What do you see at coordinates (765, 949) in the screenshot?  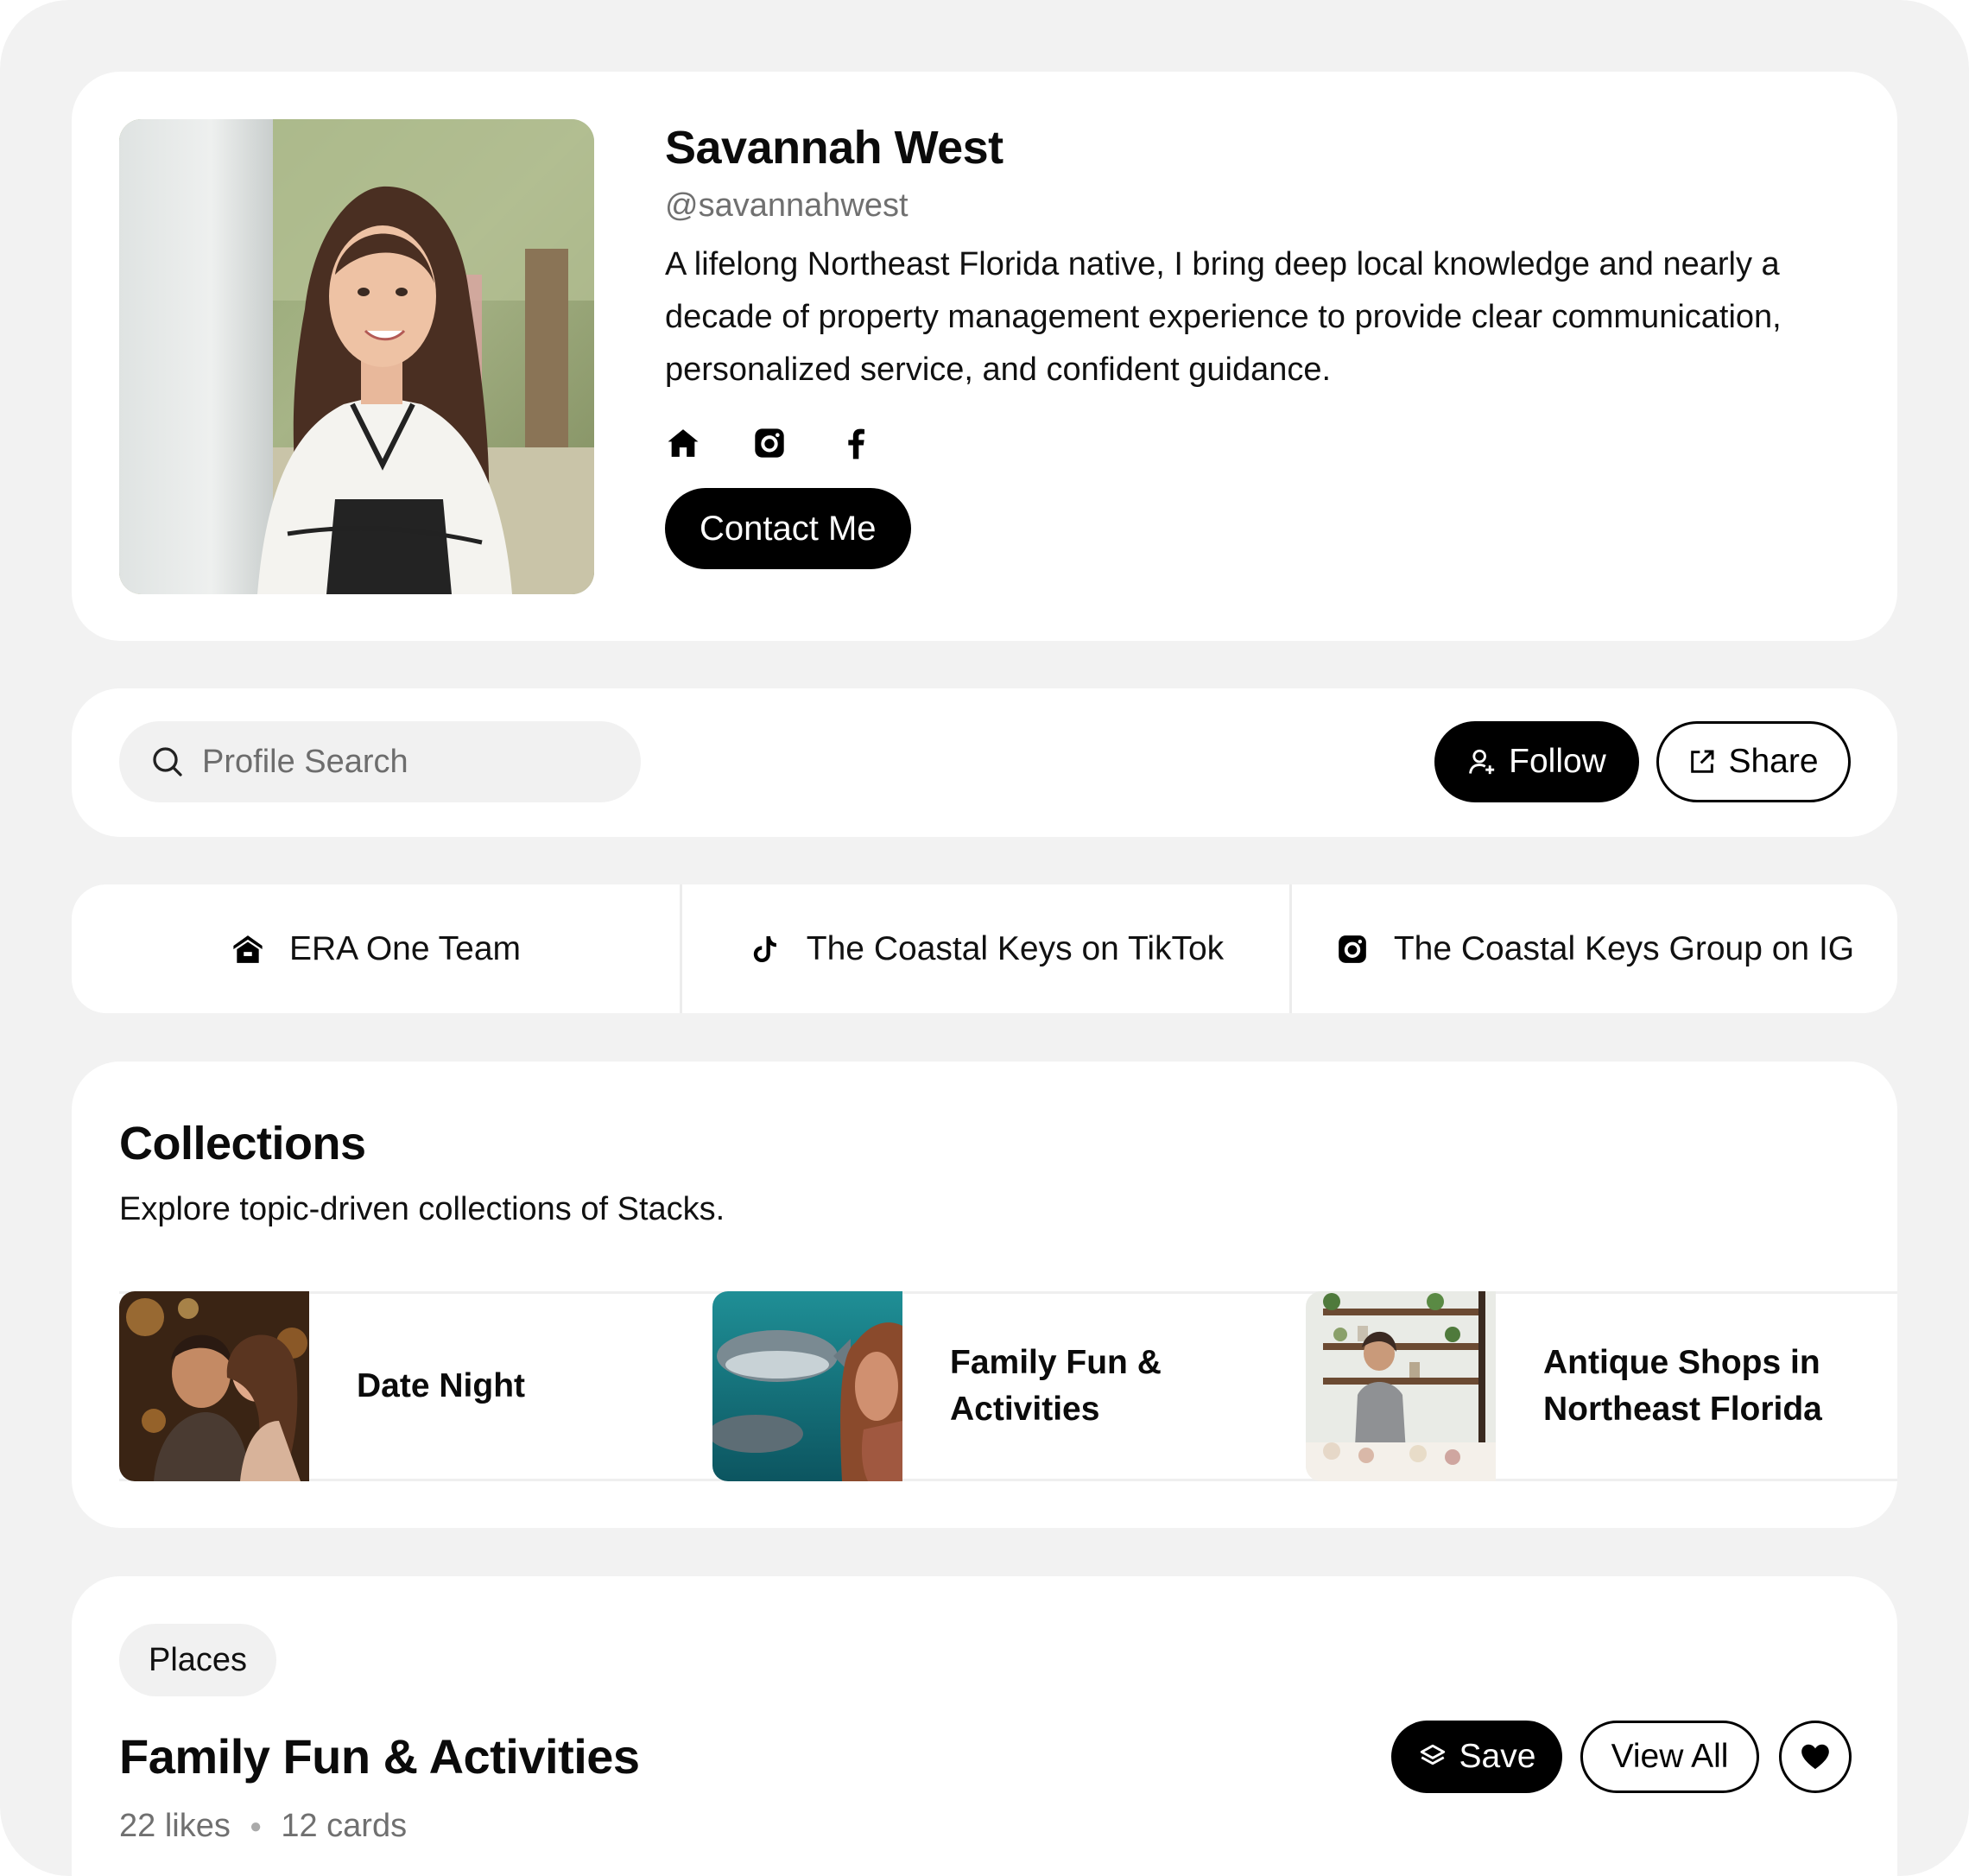 I see `tiktok-icon` at bounding box center [765, 949].